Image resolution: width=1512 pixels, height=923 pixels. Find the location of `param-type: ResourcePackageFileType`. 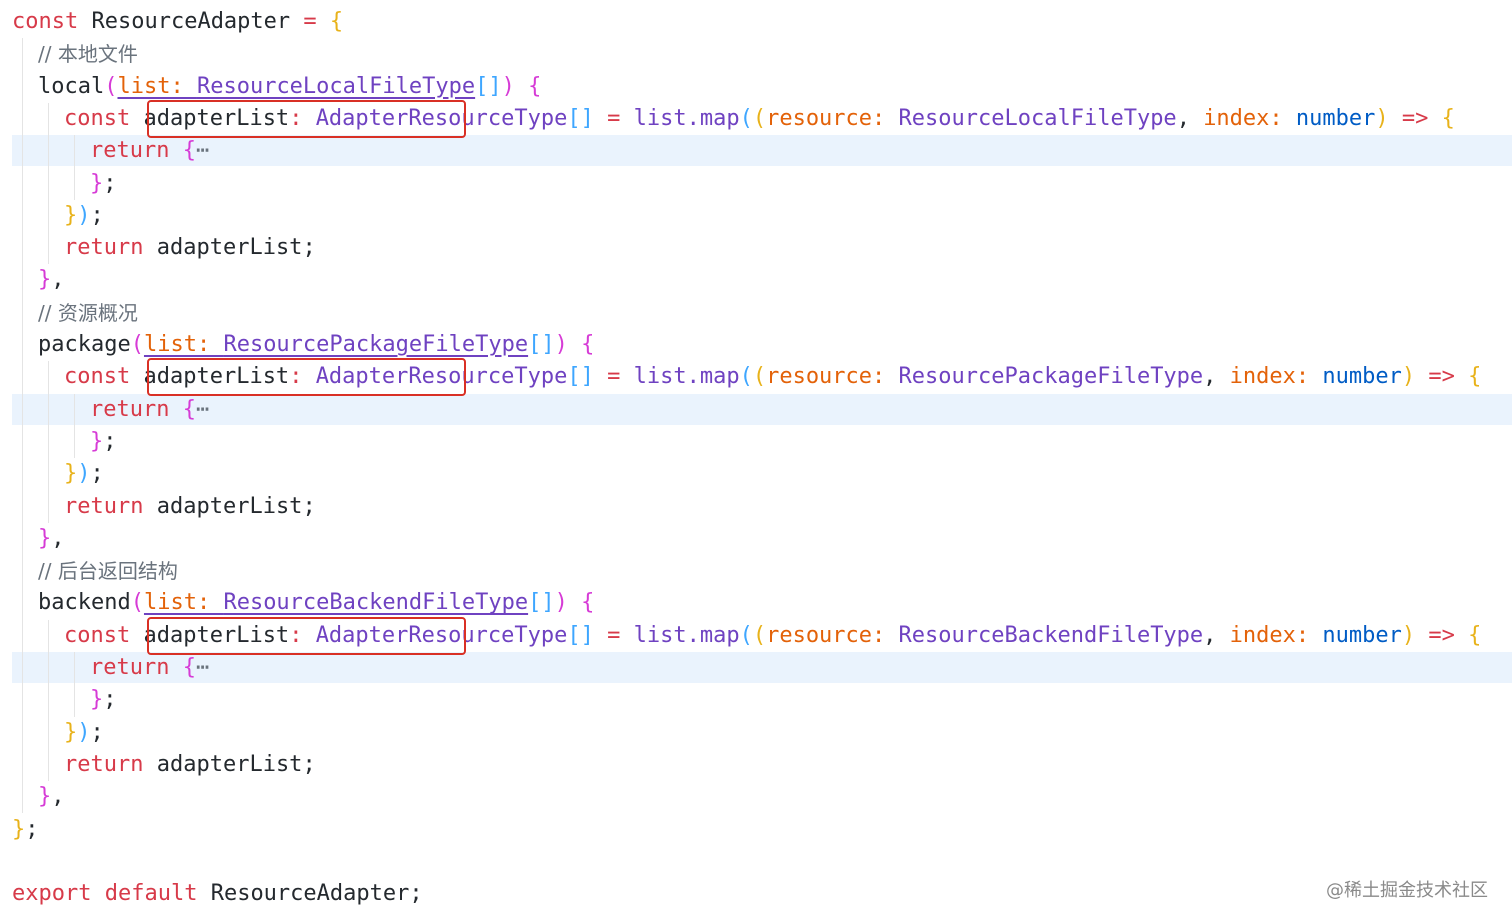

param-type: ResourcePackageFileType is located at coordinates (376, 344).